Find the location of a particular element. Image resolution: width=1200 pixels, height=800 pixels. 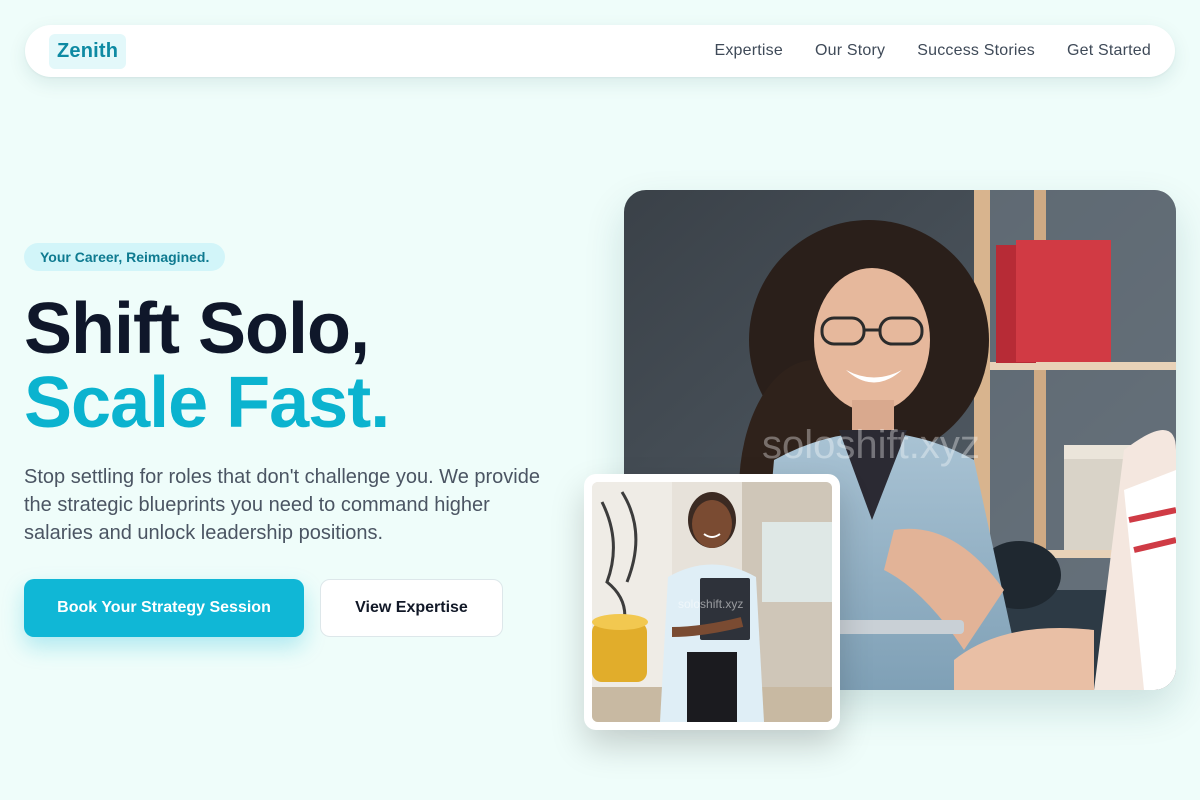

secondary-photo-watermark: soloshift.xyz is located at coordinates (710, 604).